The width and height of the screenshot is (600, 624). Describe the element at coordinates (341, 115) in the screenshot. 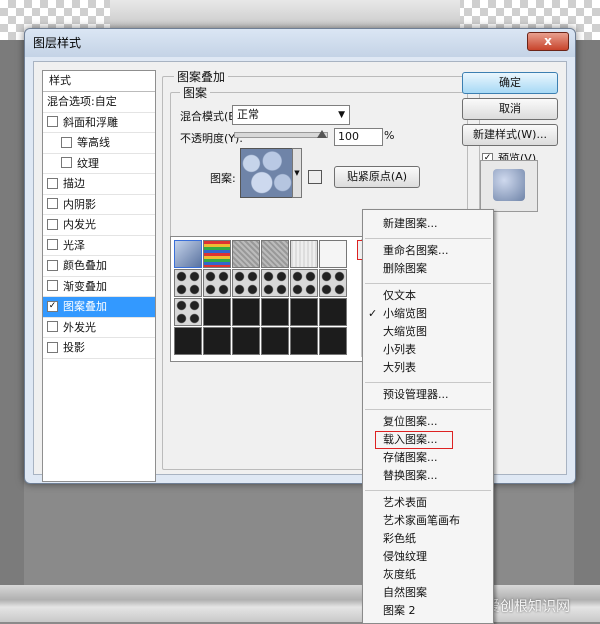

I see `chevron-down-icon: ▼` at that location.